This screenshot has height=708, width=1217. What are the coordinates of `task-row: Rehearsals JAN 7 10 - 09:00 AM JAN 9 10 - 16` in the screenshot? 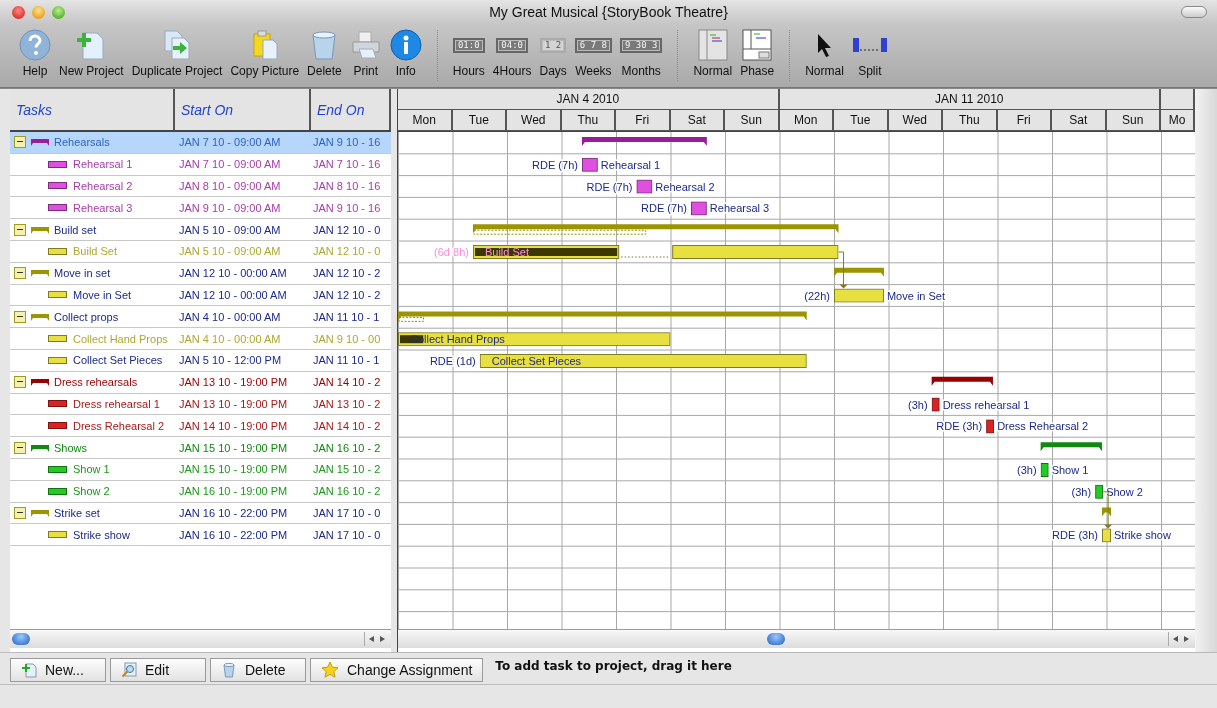 It's located at (200, 143).